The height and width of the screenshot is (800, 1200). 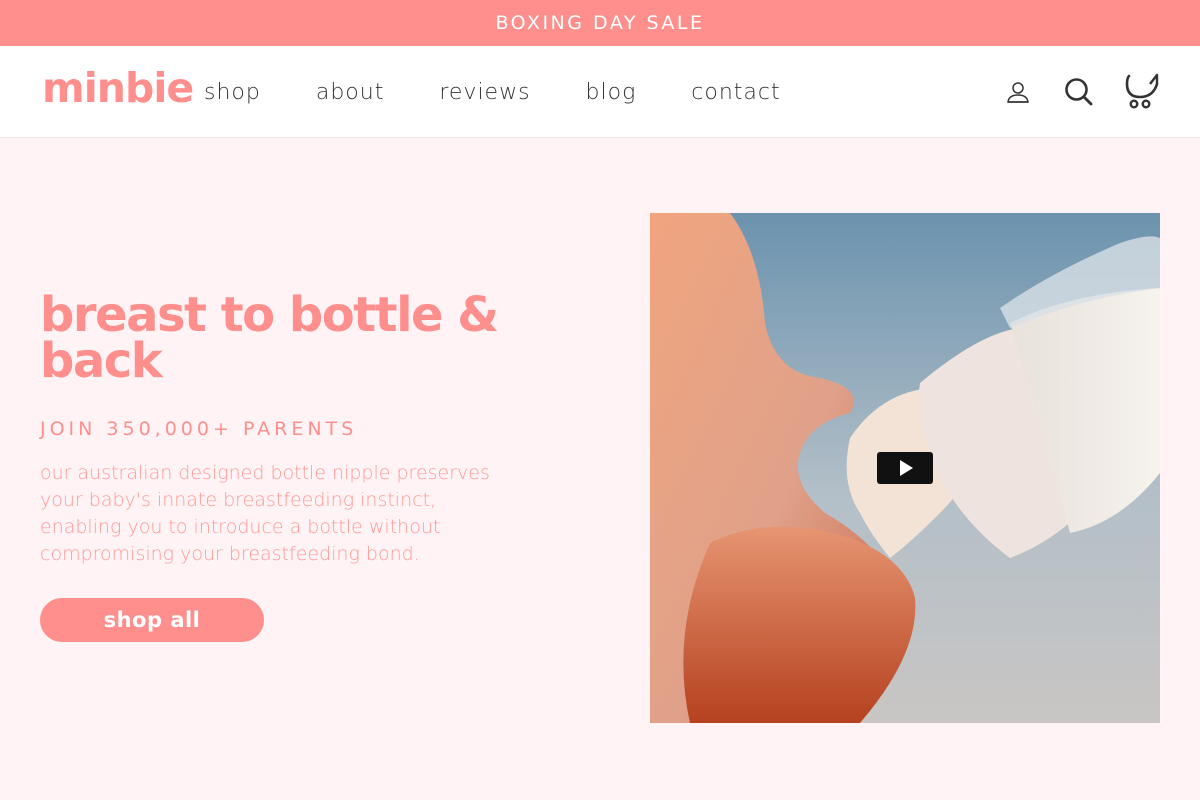 I want to click on main-nav: shop about reviews blog contact, so click(x=492, y=92).